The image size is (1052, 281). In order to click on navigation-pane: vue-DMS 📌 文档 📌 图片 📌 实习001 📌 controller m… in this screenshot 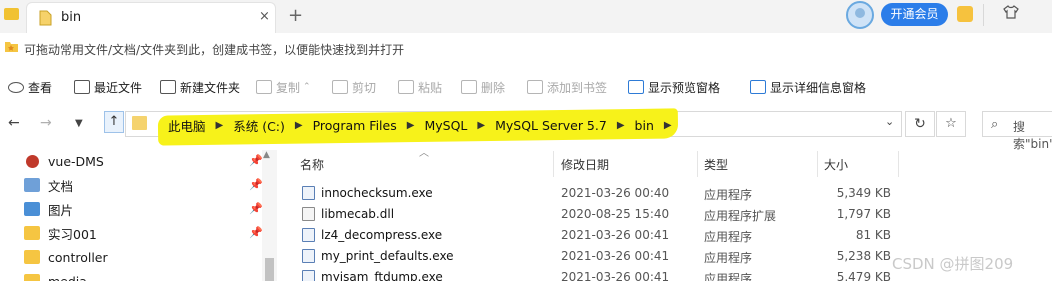, I will do `click(140, 214)`.